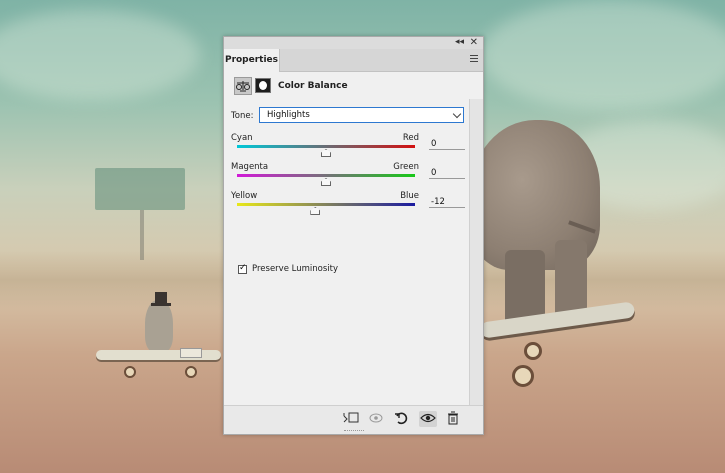 This screenshot has height=473, width=725. Describe the element at coordinates (406, 167) in the screenshot. I see `slider-right-label: Green` at that location.